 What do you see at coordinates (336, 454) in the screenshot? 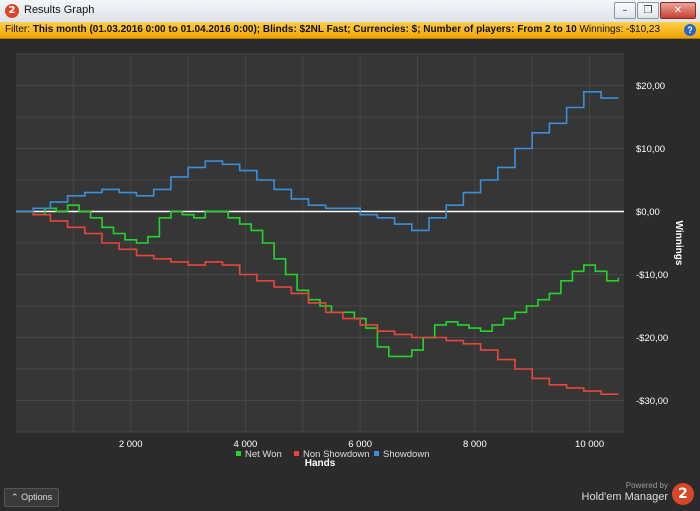
I see `legend-label: Non Showdown` at bounding box center [336, 454].